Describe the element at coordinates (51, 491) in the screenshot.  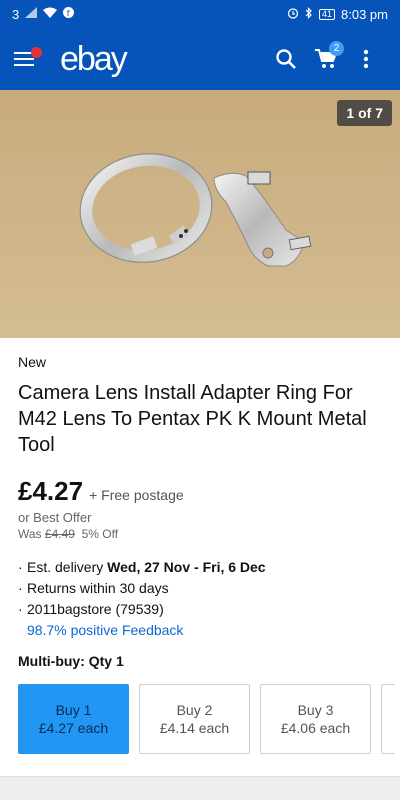
I see `item-price: £4.27` at that location.